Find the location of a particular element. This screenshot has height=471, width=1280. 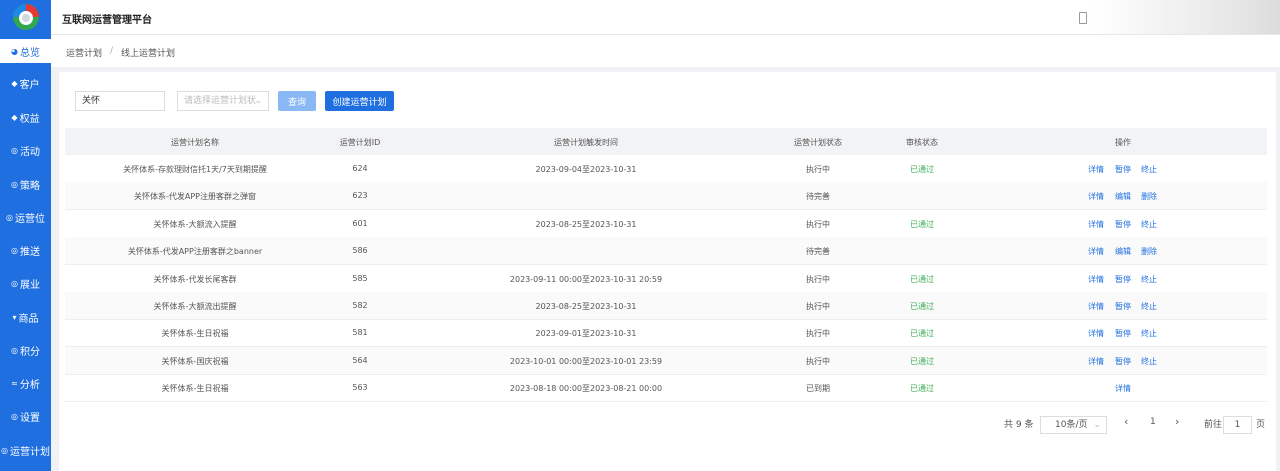

pagination-total: 共 9 条 is located at coordinates (1019, 425).